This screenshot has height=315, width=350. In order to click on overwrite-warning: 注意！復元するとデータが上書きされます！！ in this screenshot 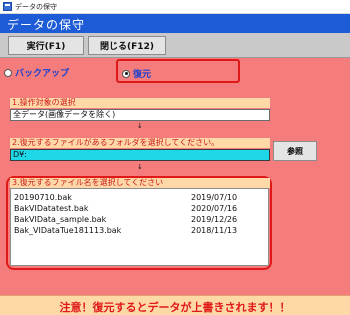, I will do `click(175, 307)`.